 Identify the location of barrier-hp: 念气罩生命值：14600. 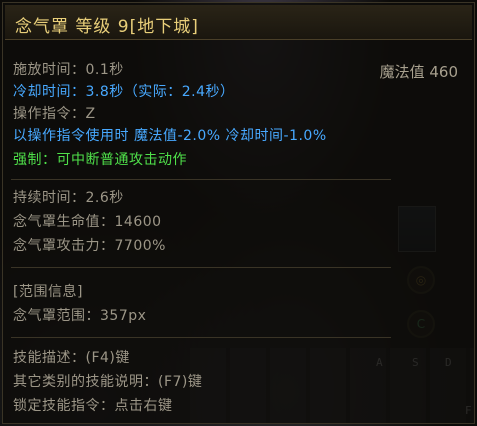
(87, 222).